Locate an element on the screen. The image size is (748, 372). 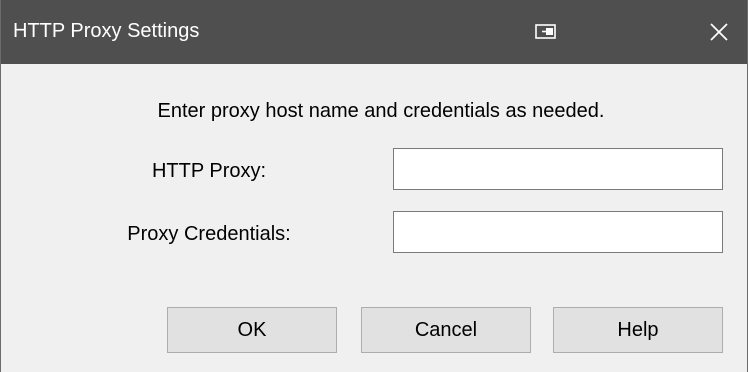
window-pin-icon is located at coordinates (545, 31).